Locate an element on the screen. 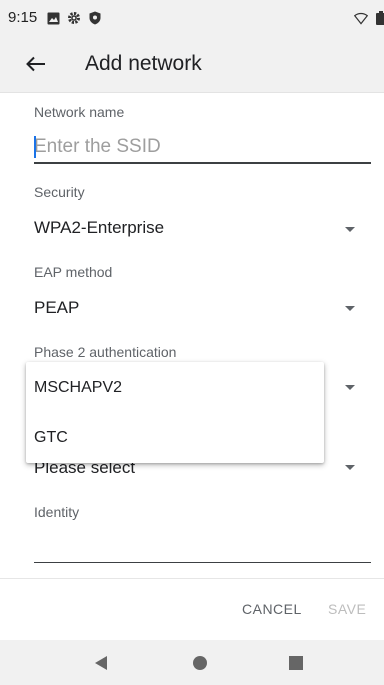 This screenshot has height=685, width=384. ssid-underline is located at coordinates (202, 163).